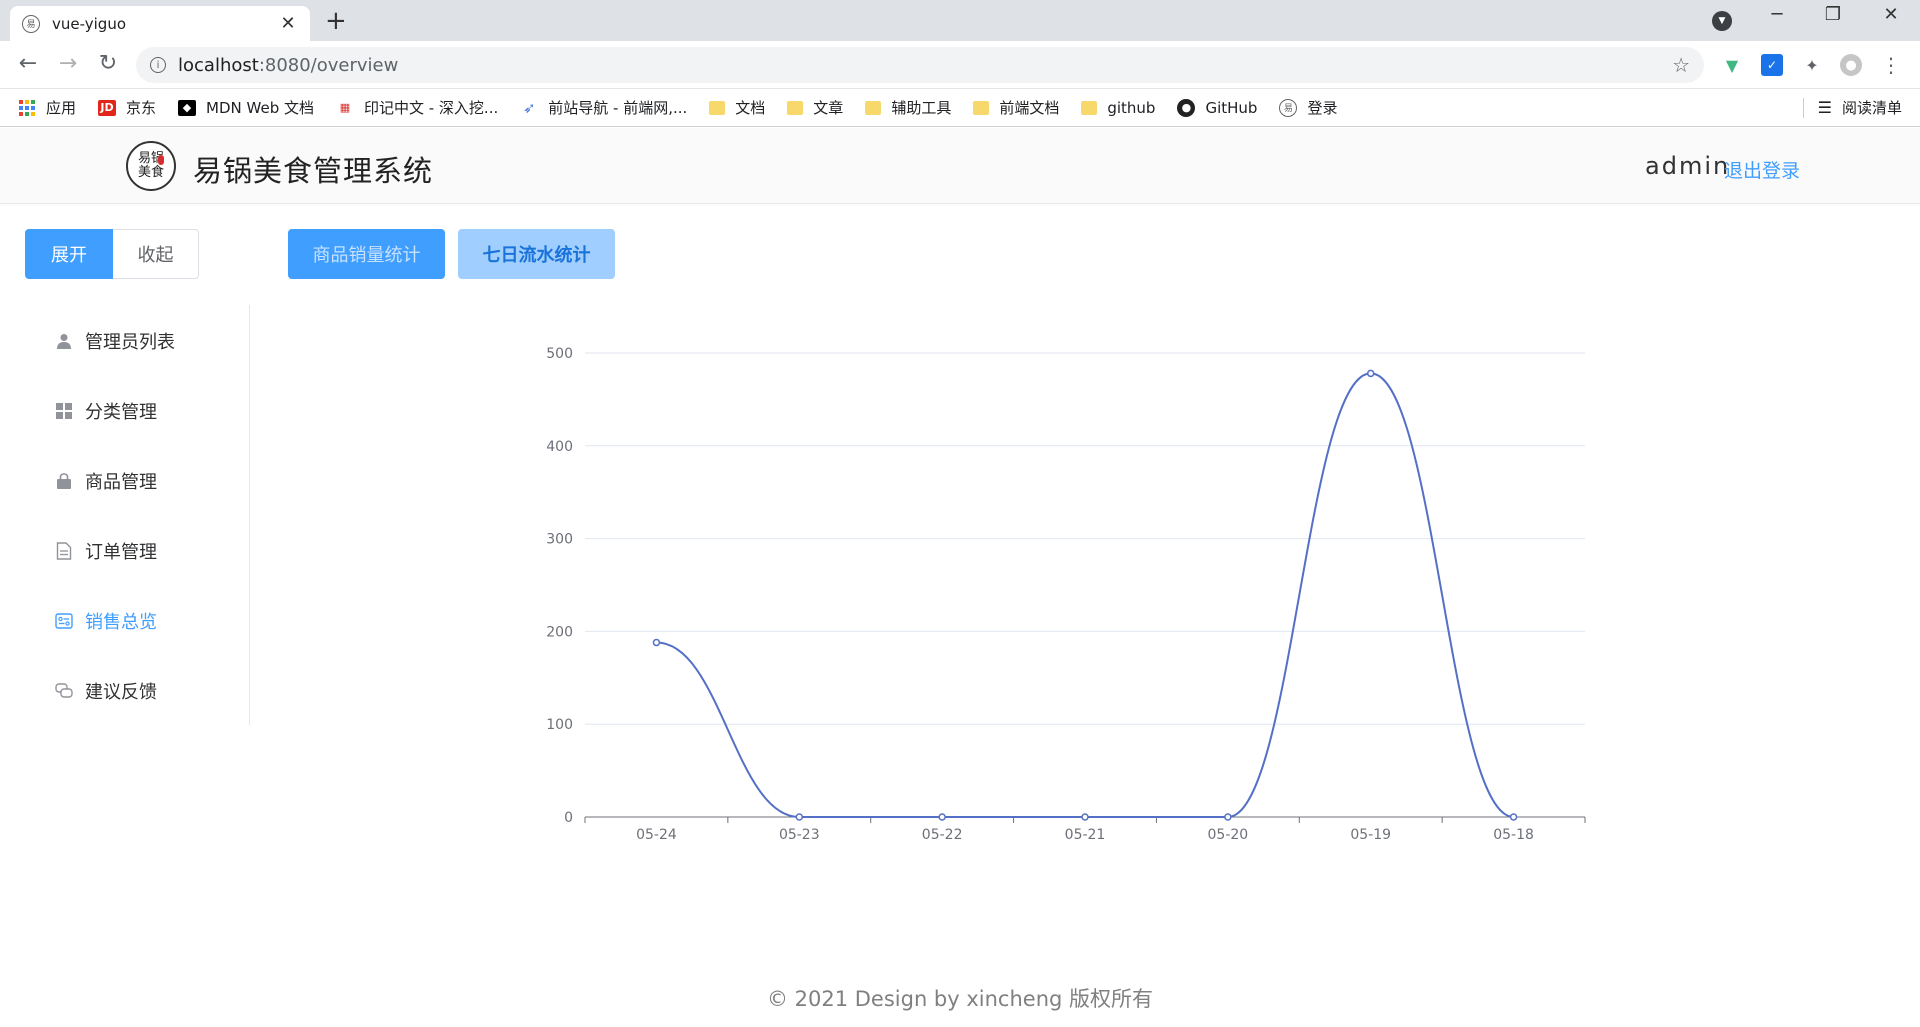  What do you see at coordinates (1772, 65) in the screenshot?
I see `extension-icon: ✓` at bounding box center [1772, 65].